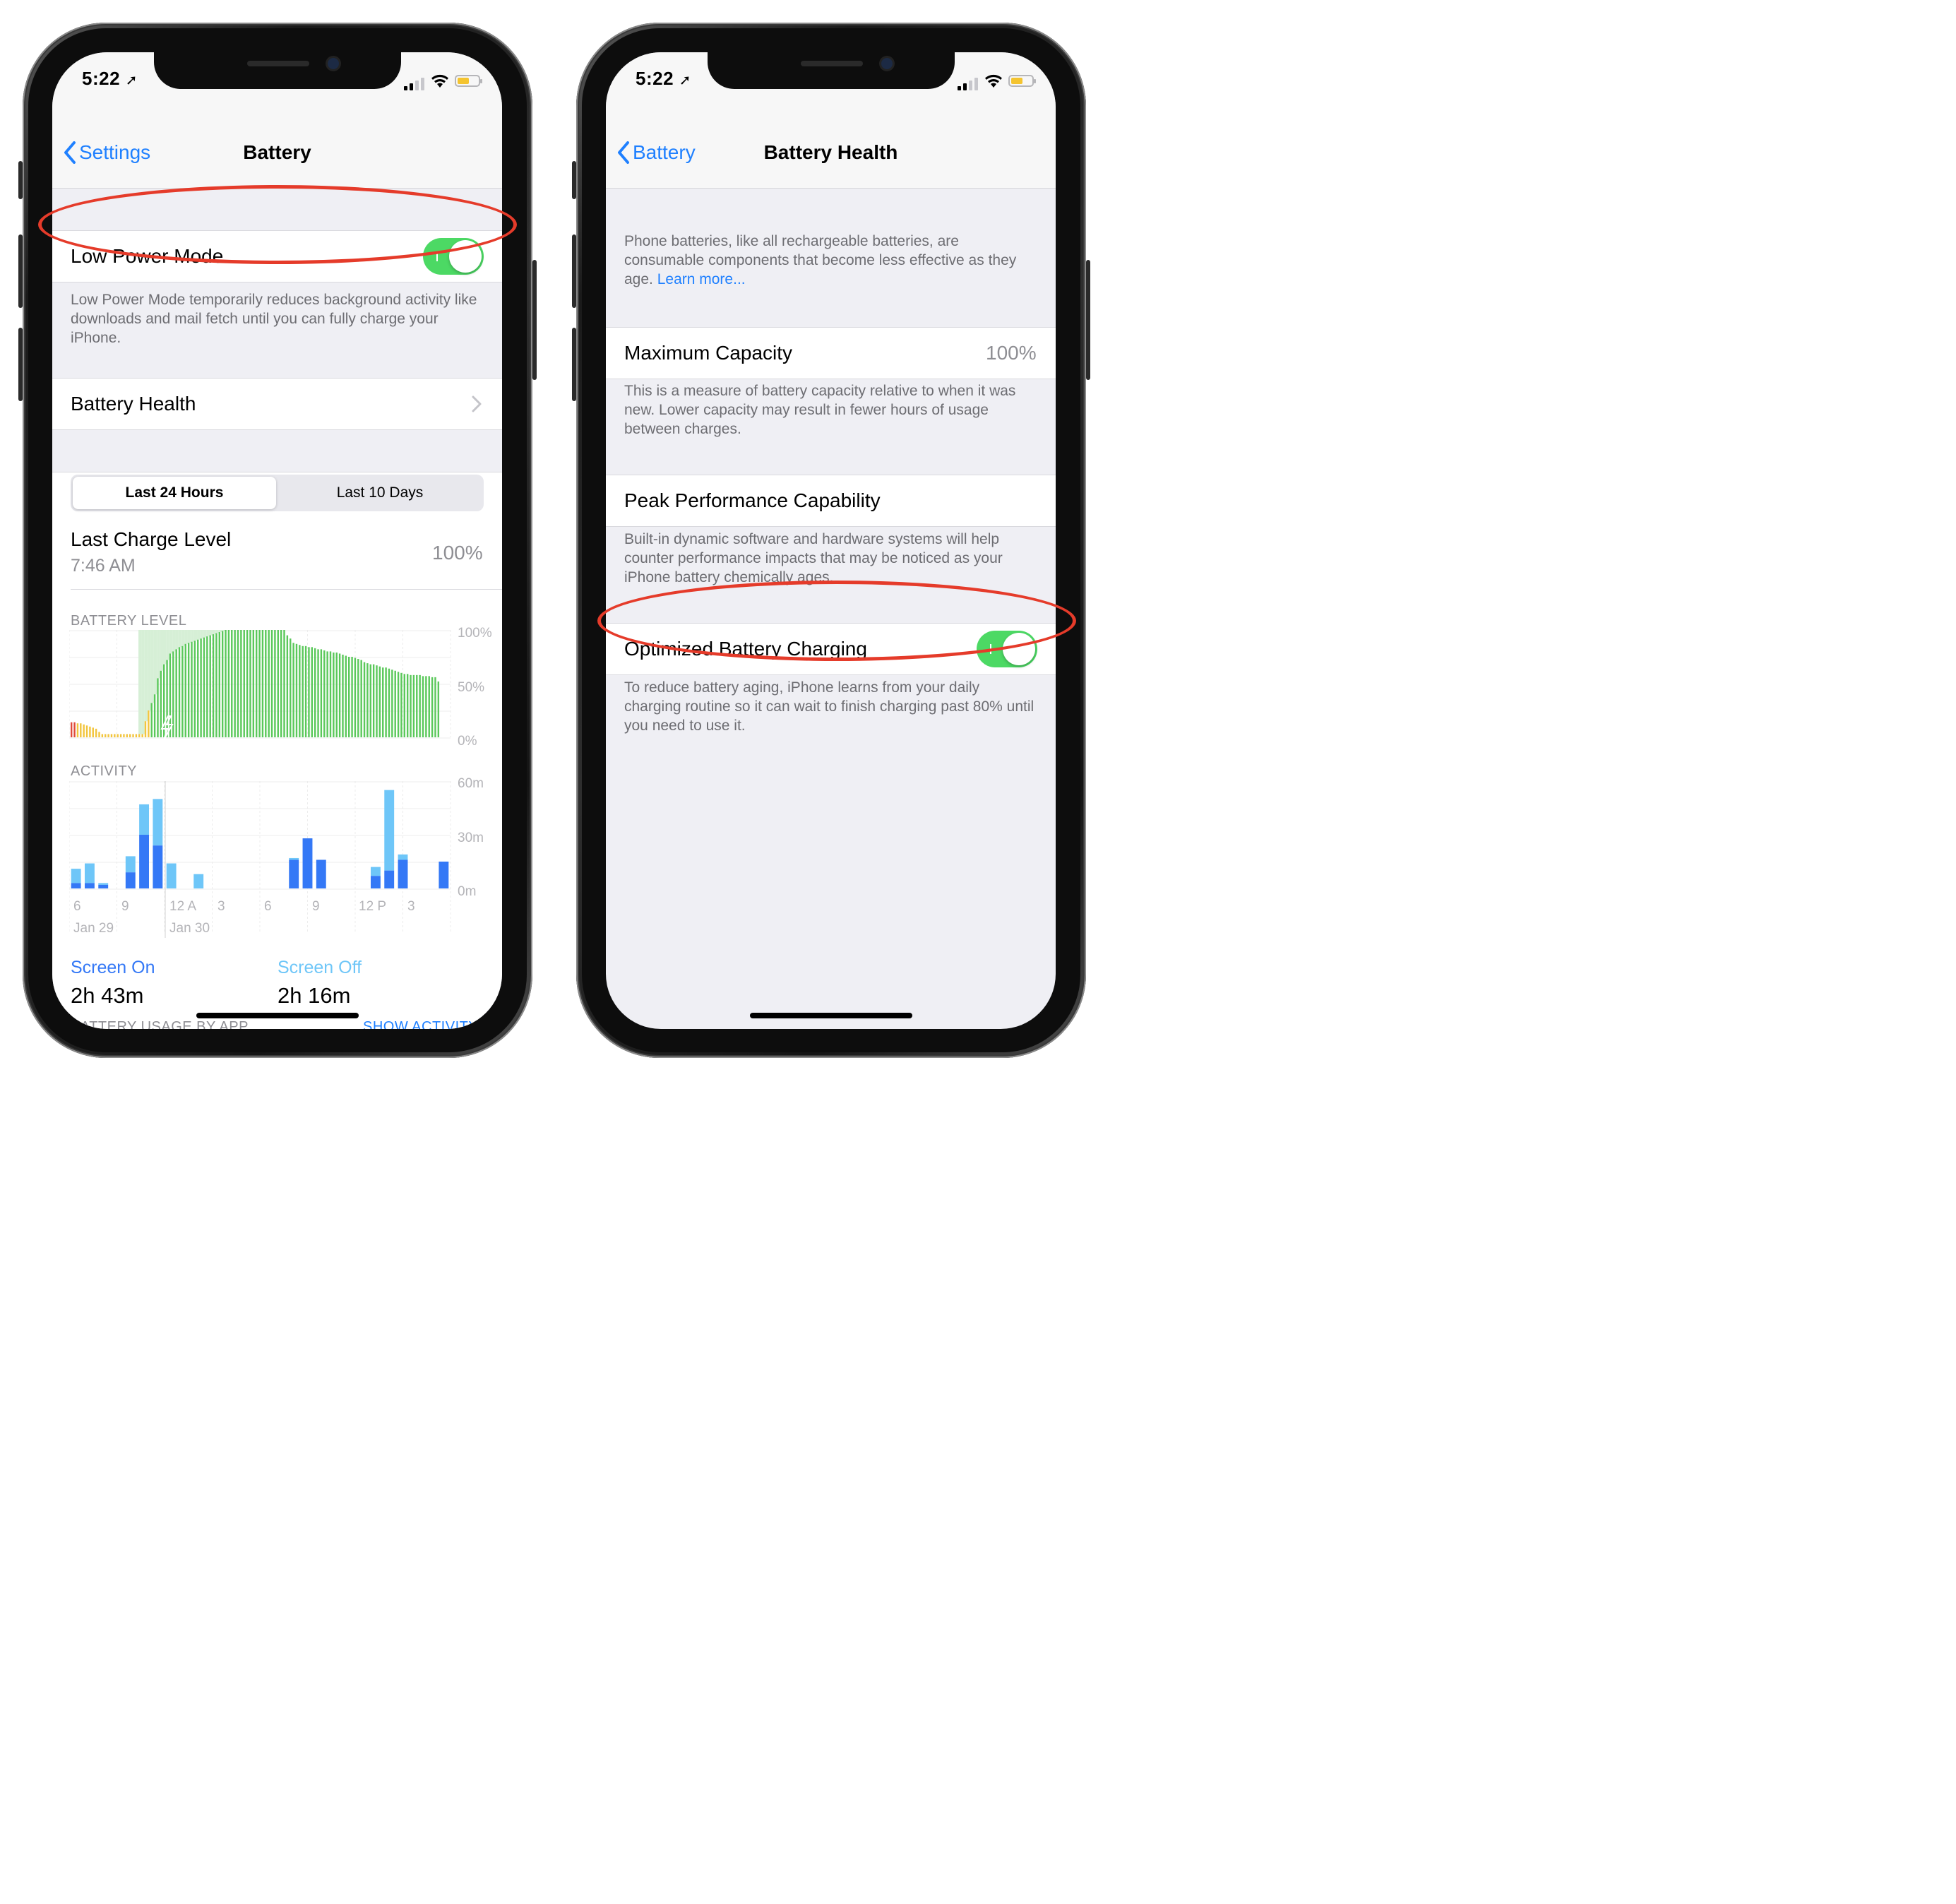 The image size is (1956, 1904). What do you see at coordinates (174, 493) in the screenshot?
I see `segment-last-24-hours: Last 24 Hours` at bounding box center [174, 493].